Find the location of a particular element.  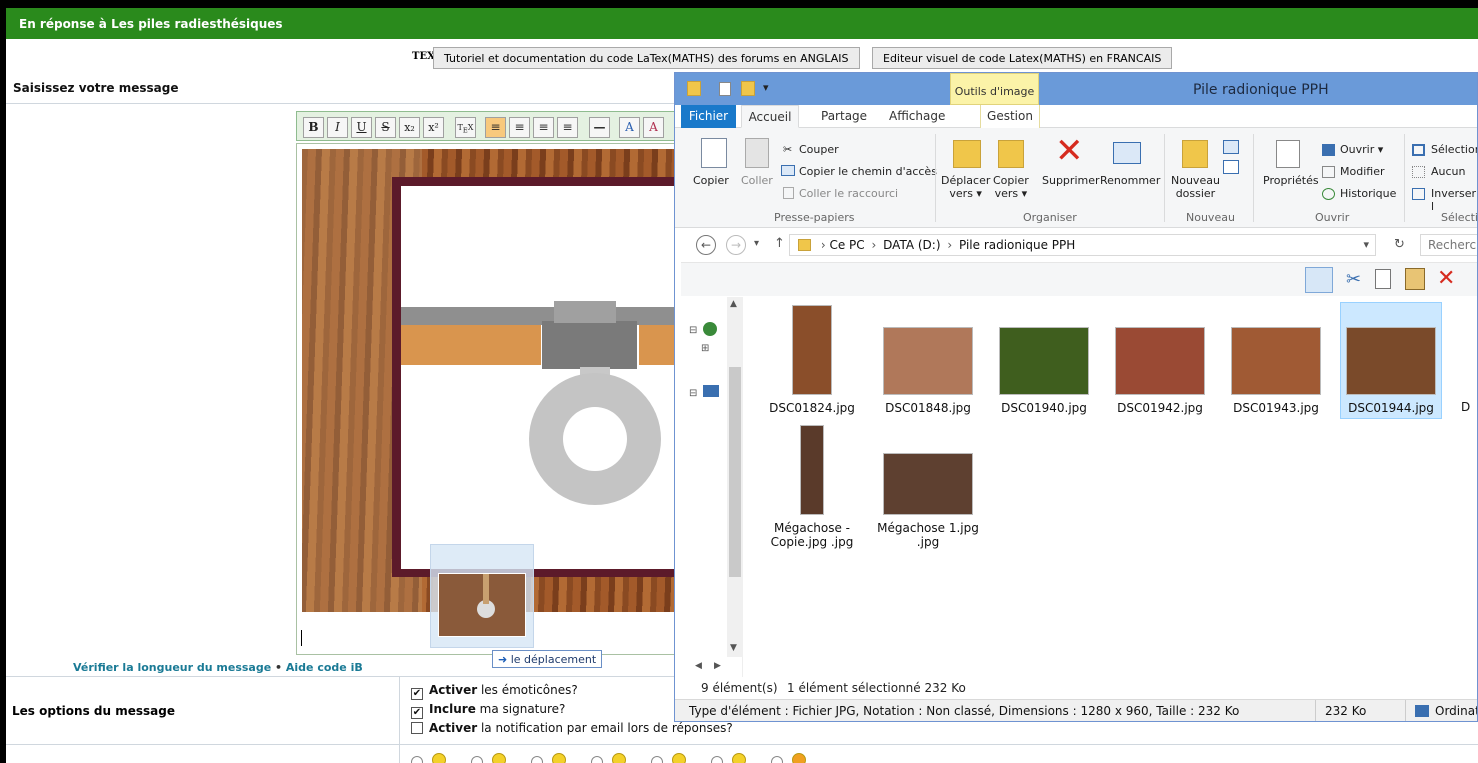

recent-locations-icon: ▾ is located at coordinates (756, 243).